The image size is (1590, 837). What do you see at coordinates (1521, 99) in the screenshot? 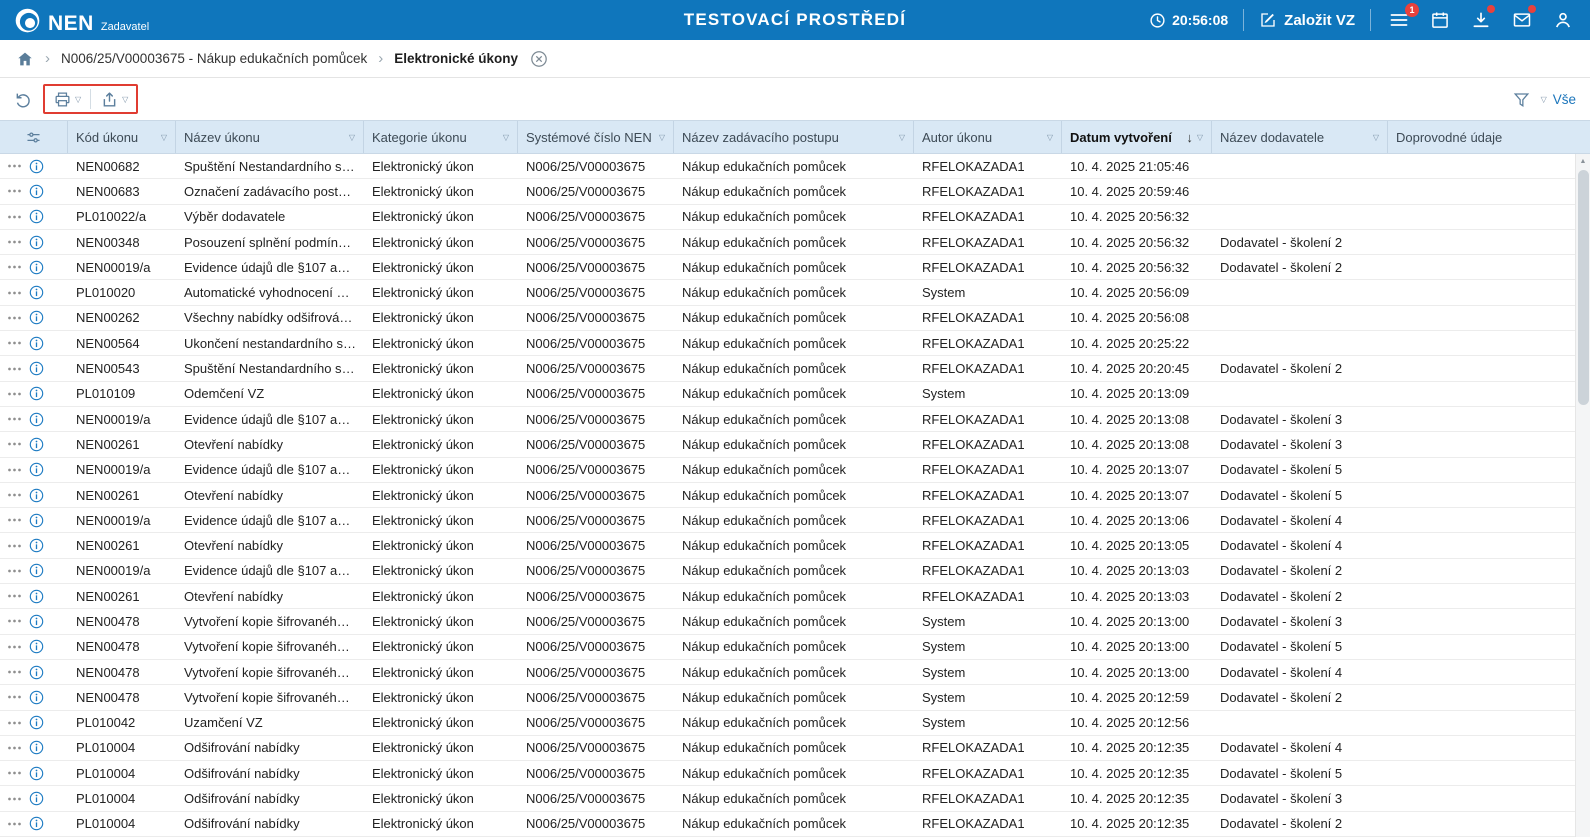
I see `filter-button` at bounding box center [1521, 99].